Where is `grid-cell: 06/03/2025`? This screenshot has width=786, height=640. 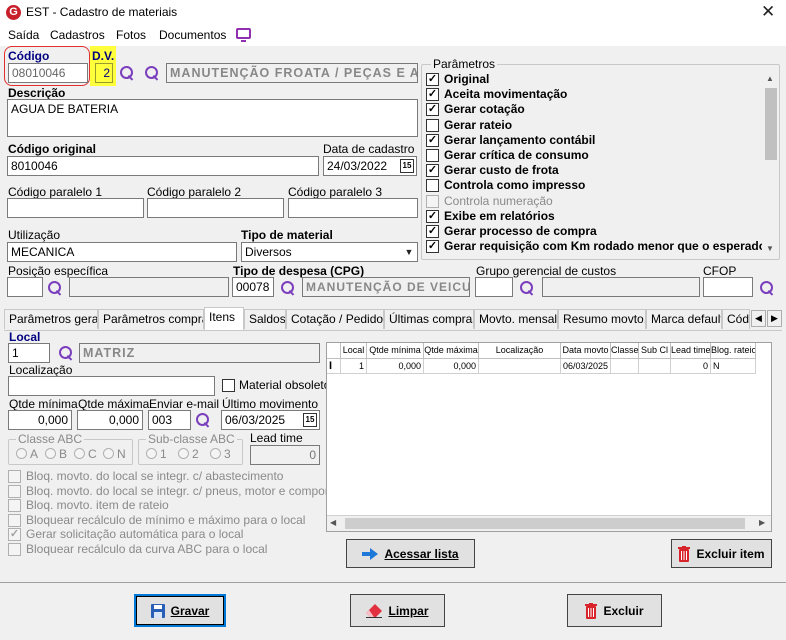
grid-cell: 06/03/2025 is located at coordinates (586, 366).